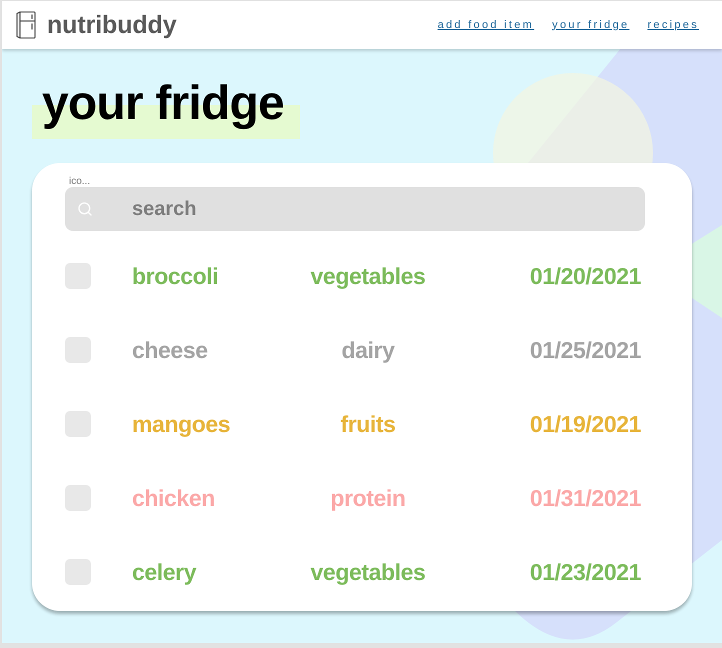 Image resolution: width=722 pixels, height=648 pixels. What do you see at coordinates (585, 572) in the screenshot?
I see `expiry-date: 01/23/2021` at bounding box center [585, 572].